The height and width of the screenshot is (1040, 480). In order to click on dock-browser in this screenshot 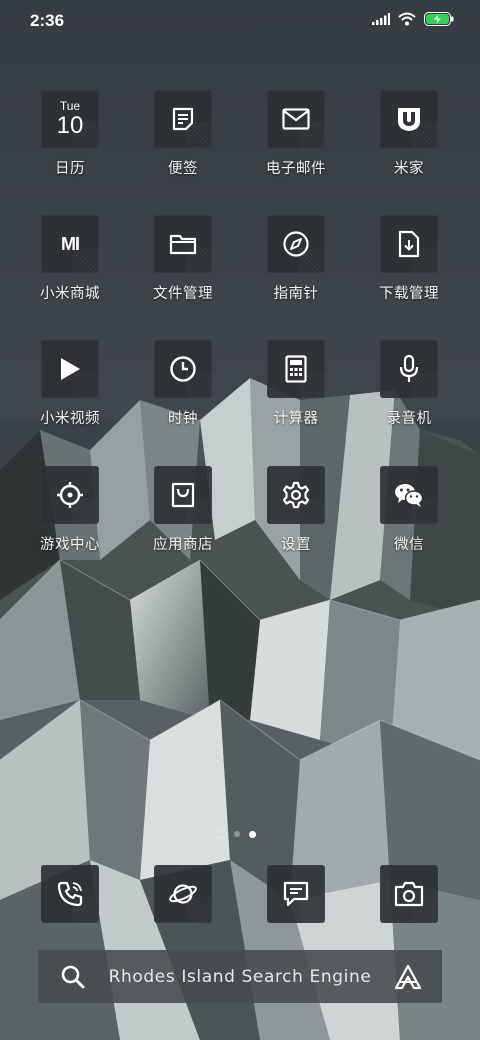, I will do `click(183, 894)`.